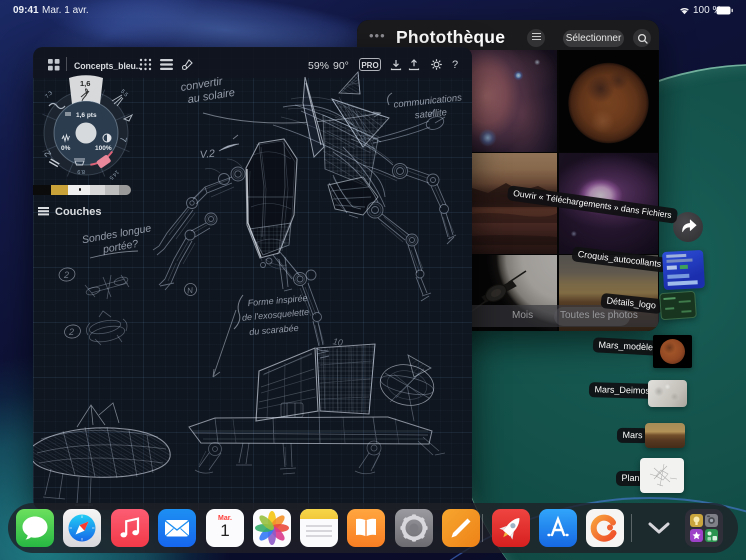 The image size is (746, 560). What do you see at coordinates (85, 83) in the screenshot?
I see `svg-text: 1,6` at bounding box center [85, 83].